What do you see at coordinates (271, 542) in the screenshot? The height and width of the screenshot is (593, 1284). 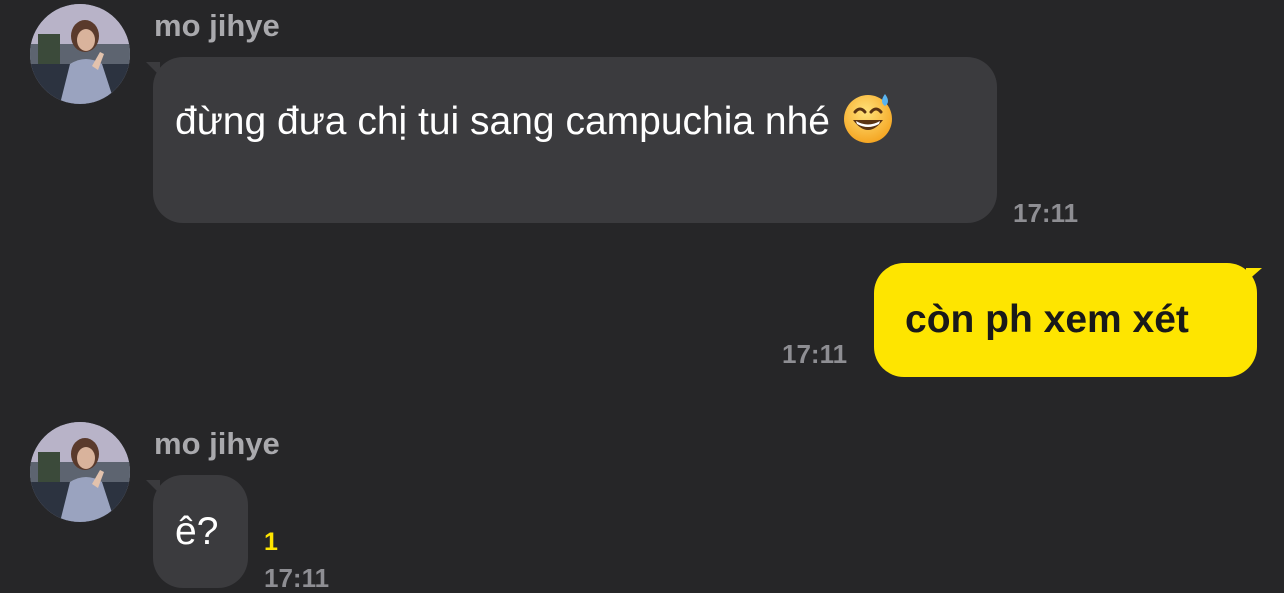 I see `unread-count: 1` at bounding box center [271, 542].